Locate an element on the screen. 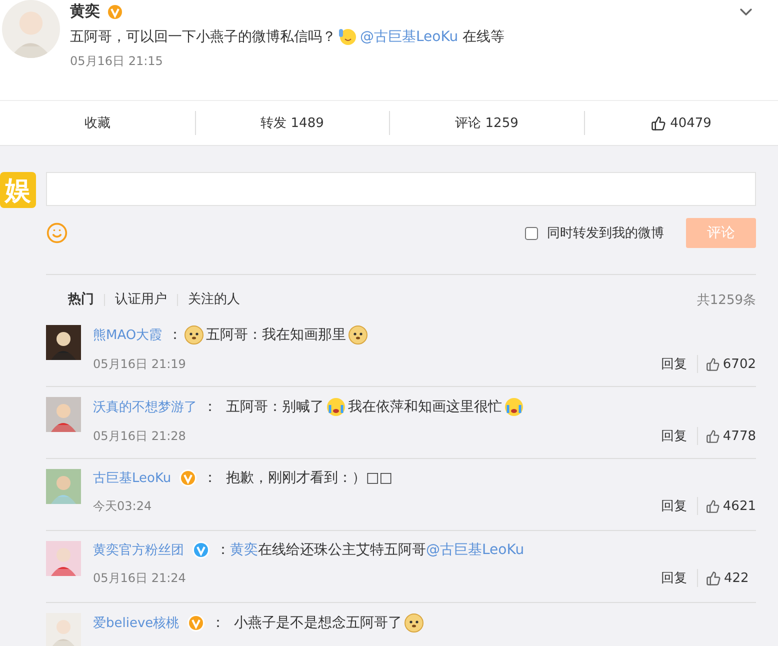  filter-tab: 热门 is located at coordinates (81, 300).